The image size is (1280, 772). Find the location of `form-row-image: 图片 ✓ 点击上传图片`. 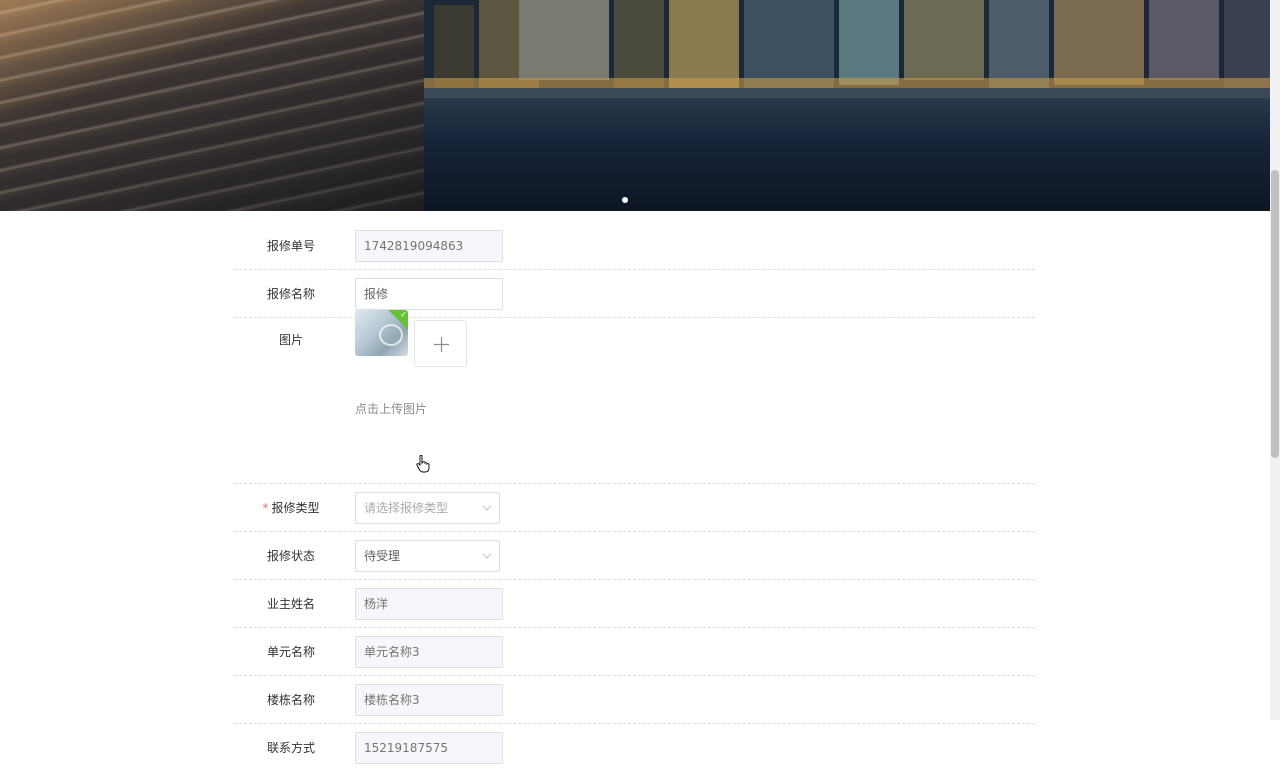

form-row-image: 图片 ✓ 点击上传图片 is located at coordinates (634, 397).